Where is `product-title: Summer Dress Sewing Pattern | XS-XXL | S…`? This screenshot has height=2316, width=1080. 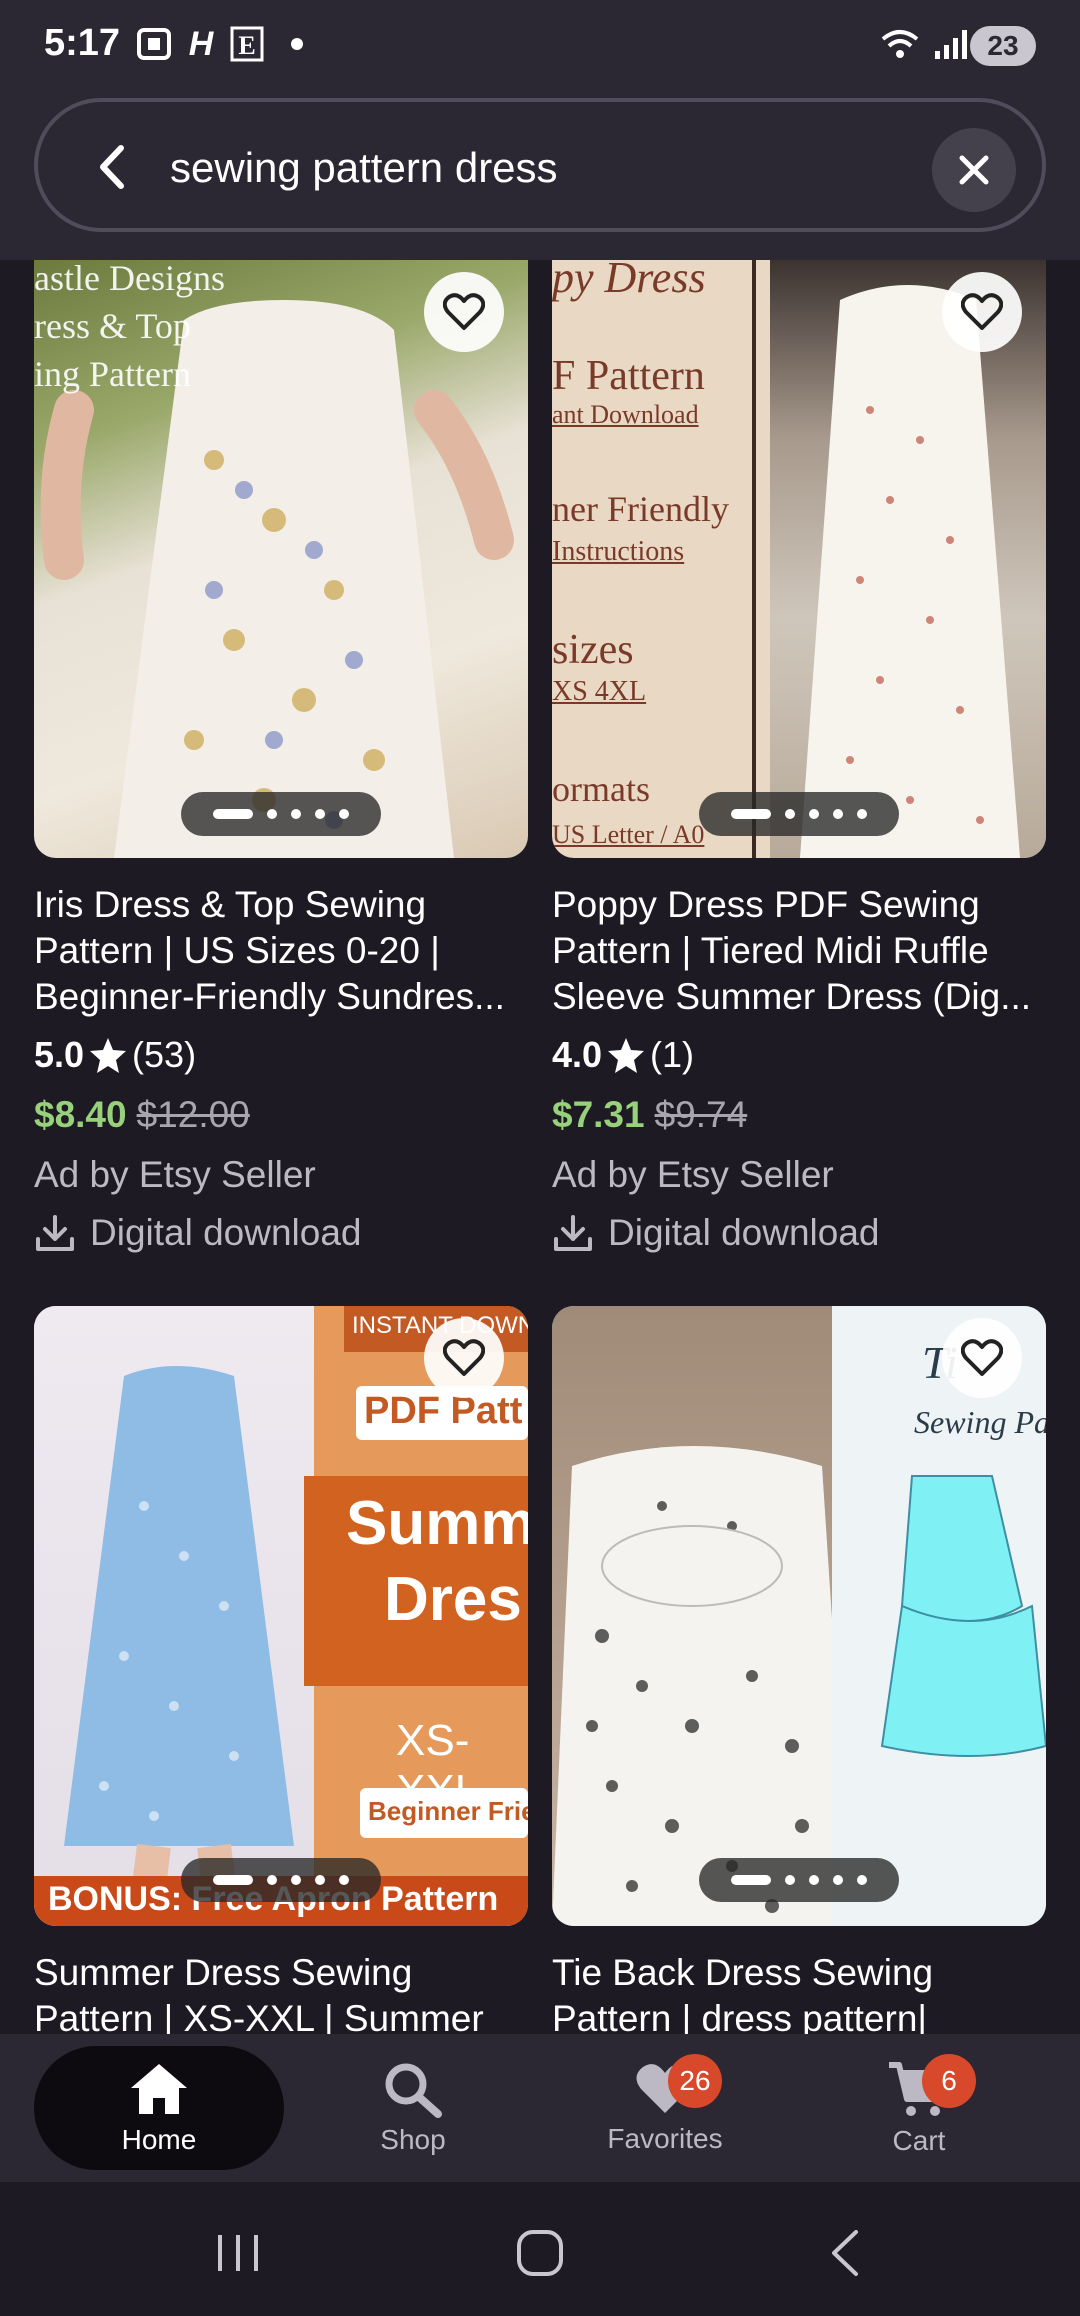 product-title: Summer Dress Sewing Pattern | XS-XXL | S… is located at coordinates (281, 1996).